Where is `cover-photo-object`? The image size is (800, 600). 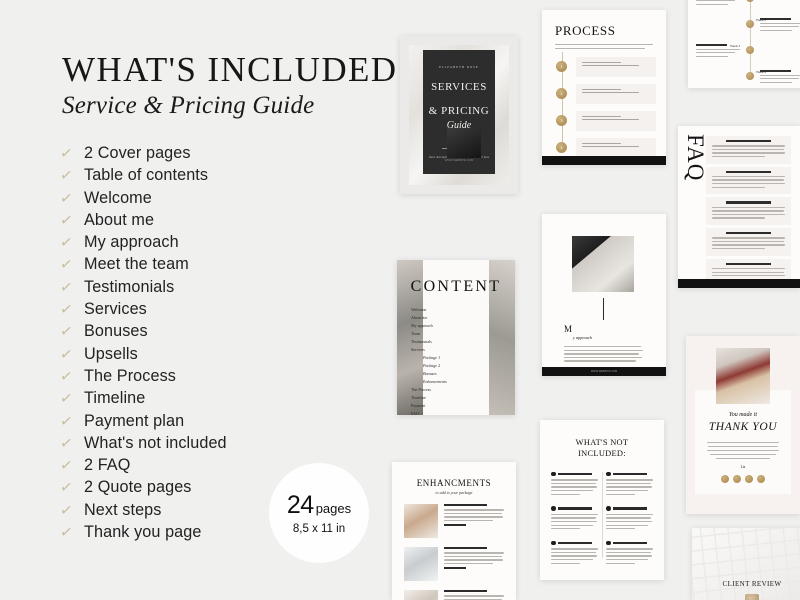
cover-photo-object is located at coordinates (464, 143).